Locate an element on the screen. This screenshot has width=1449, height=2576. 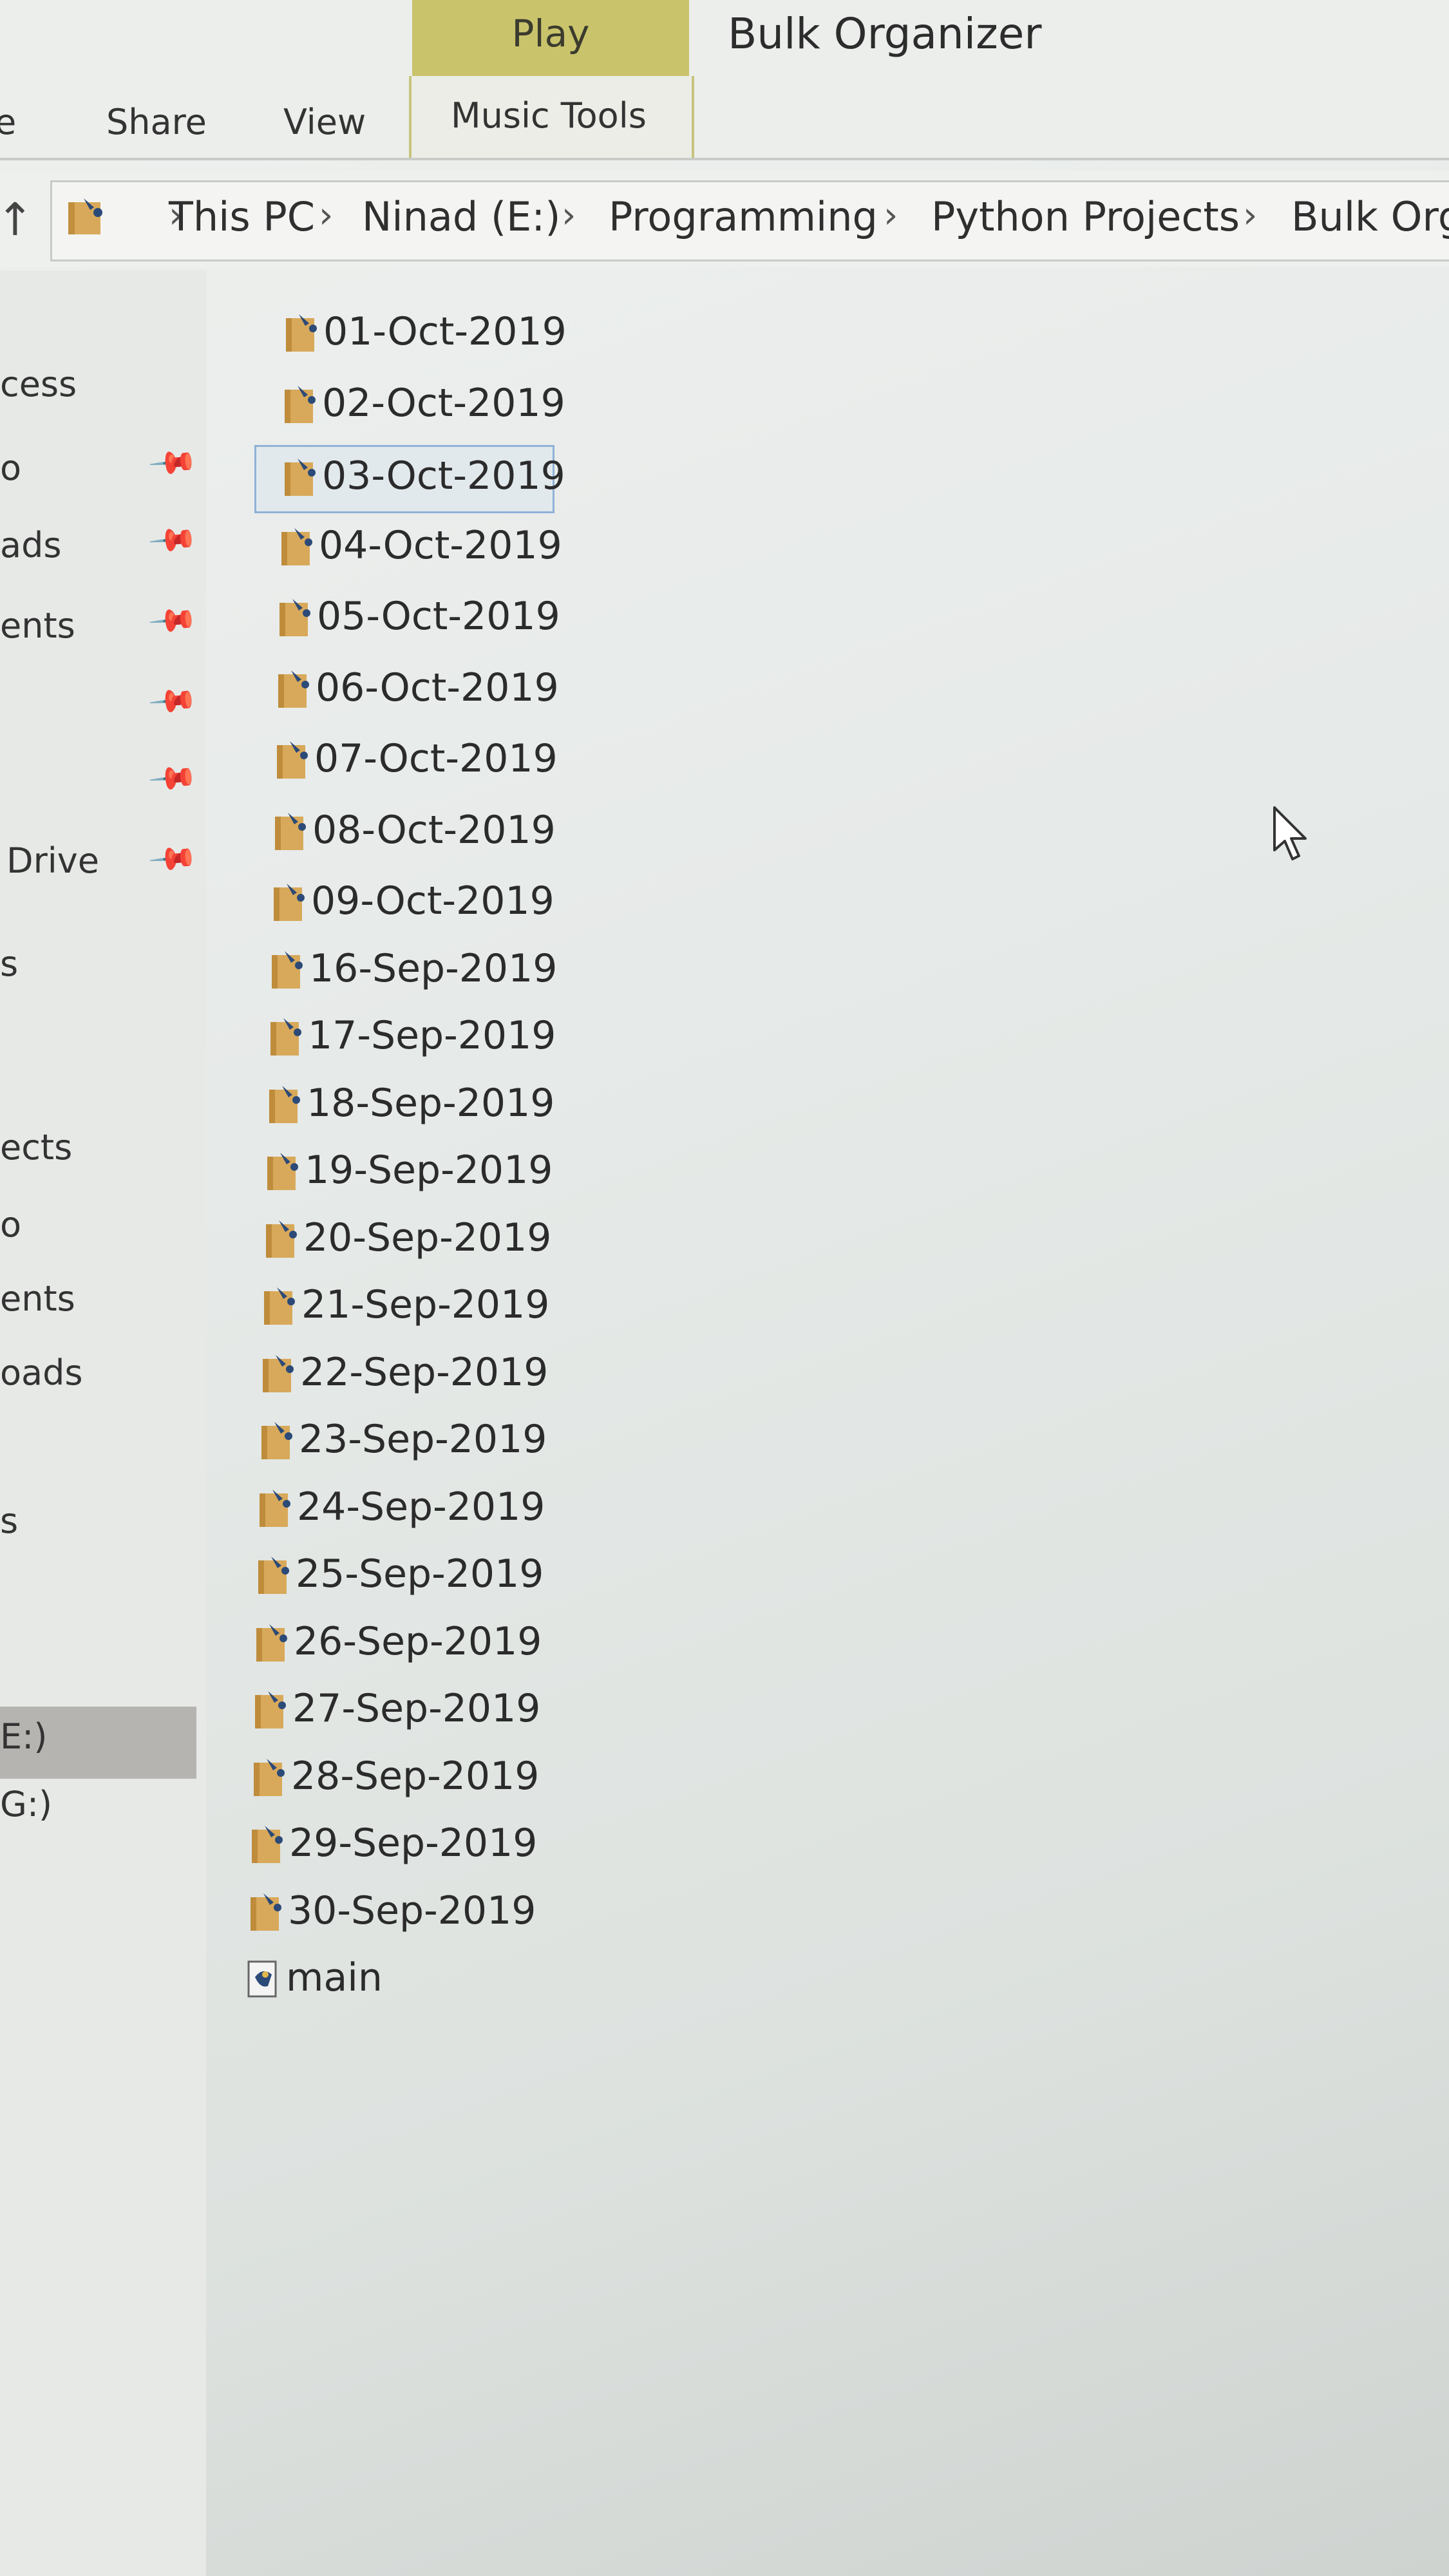
file-name: 07-Oct-2019 is located at coordinates (436, 758).